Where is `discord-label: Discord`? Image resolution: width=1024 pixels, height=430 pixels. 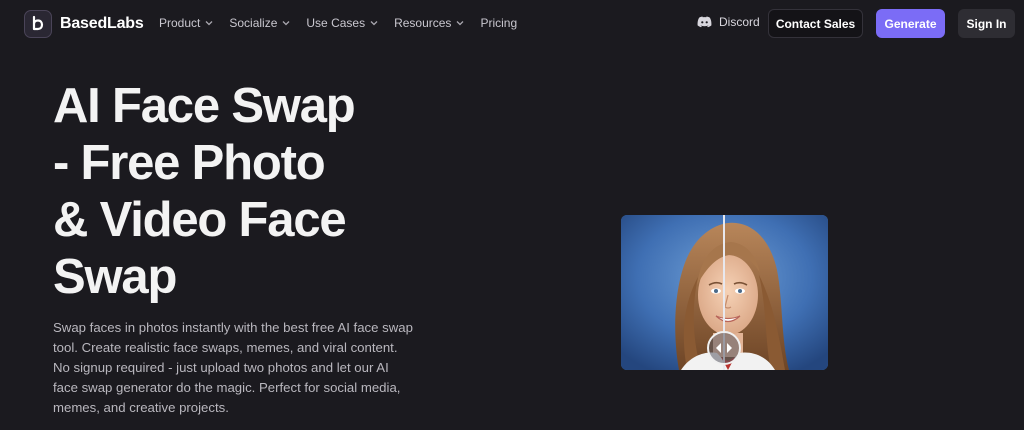 discord-label: Discord is located at coordinates (739, 22).